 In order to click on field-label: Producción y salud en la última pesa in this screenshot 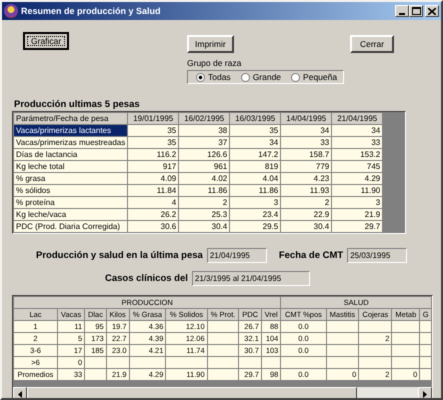, I will do `click(119, 255)`.